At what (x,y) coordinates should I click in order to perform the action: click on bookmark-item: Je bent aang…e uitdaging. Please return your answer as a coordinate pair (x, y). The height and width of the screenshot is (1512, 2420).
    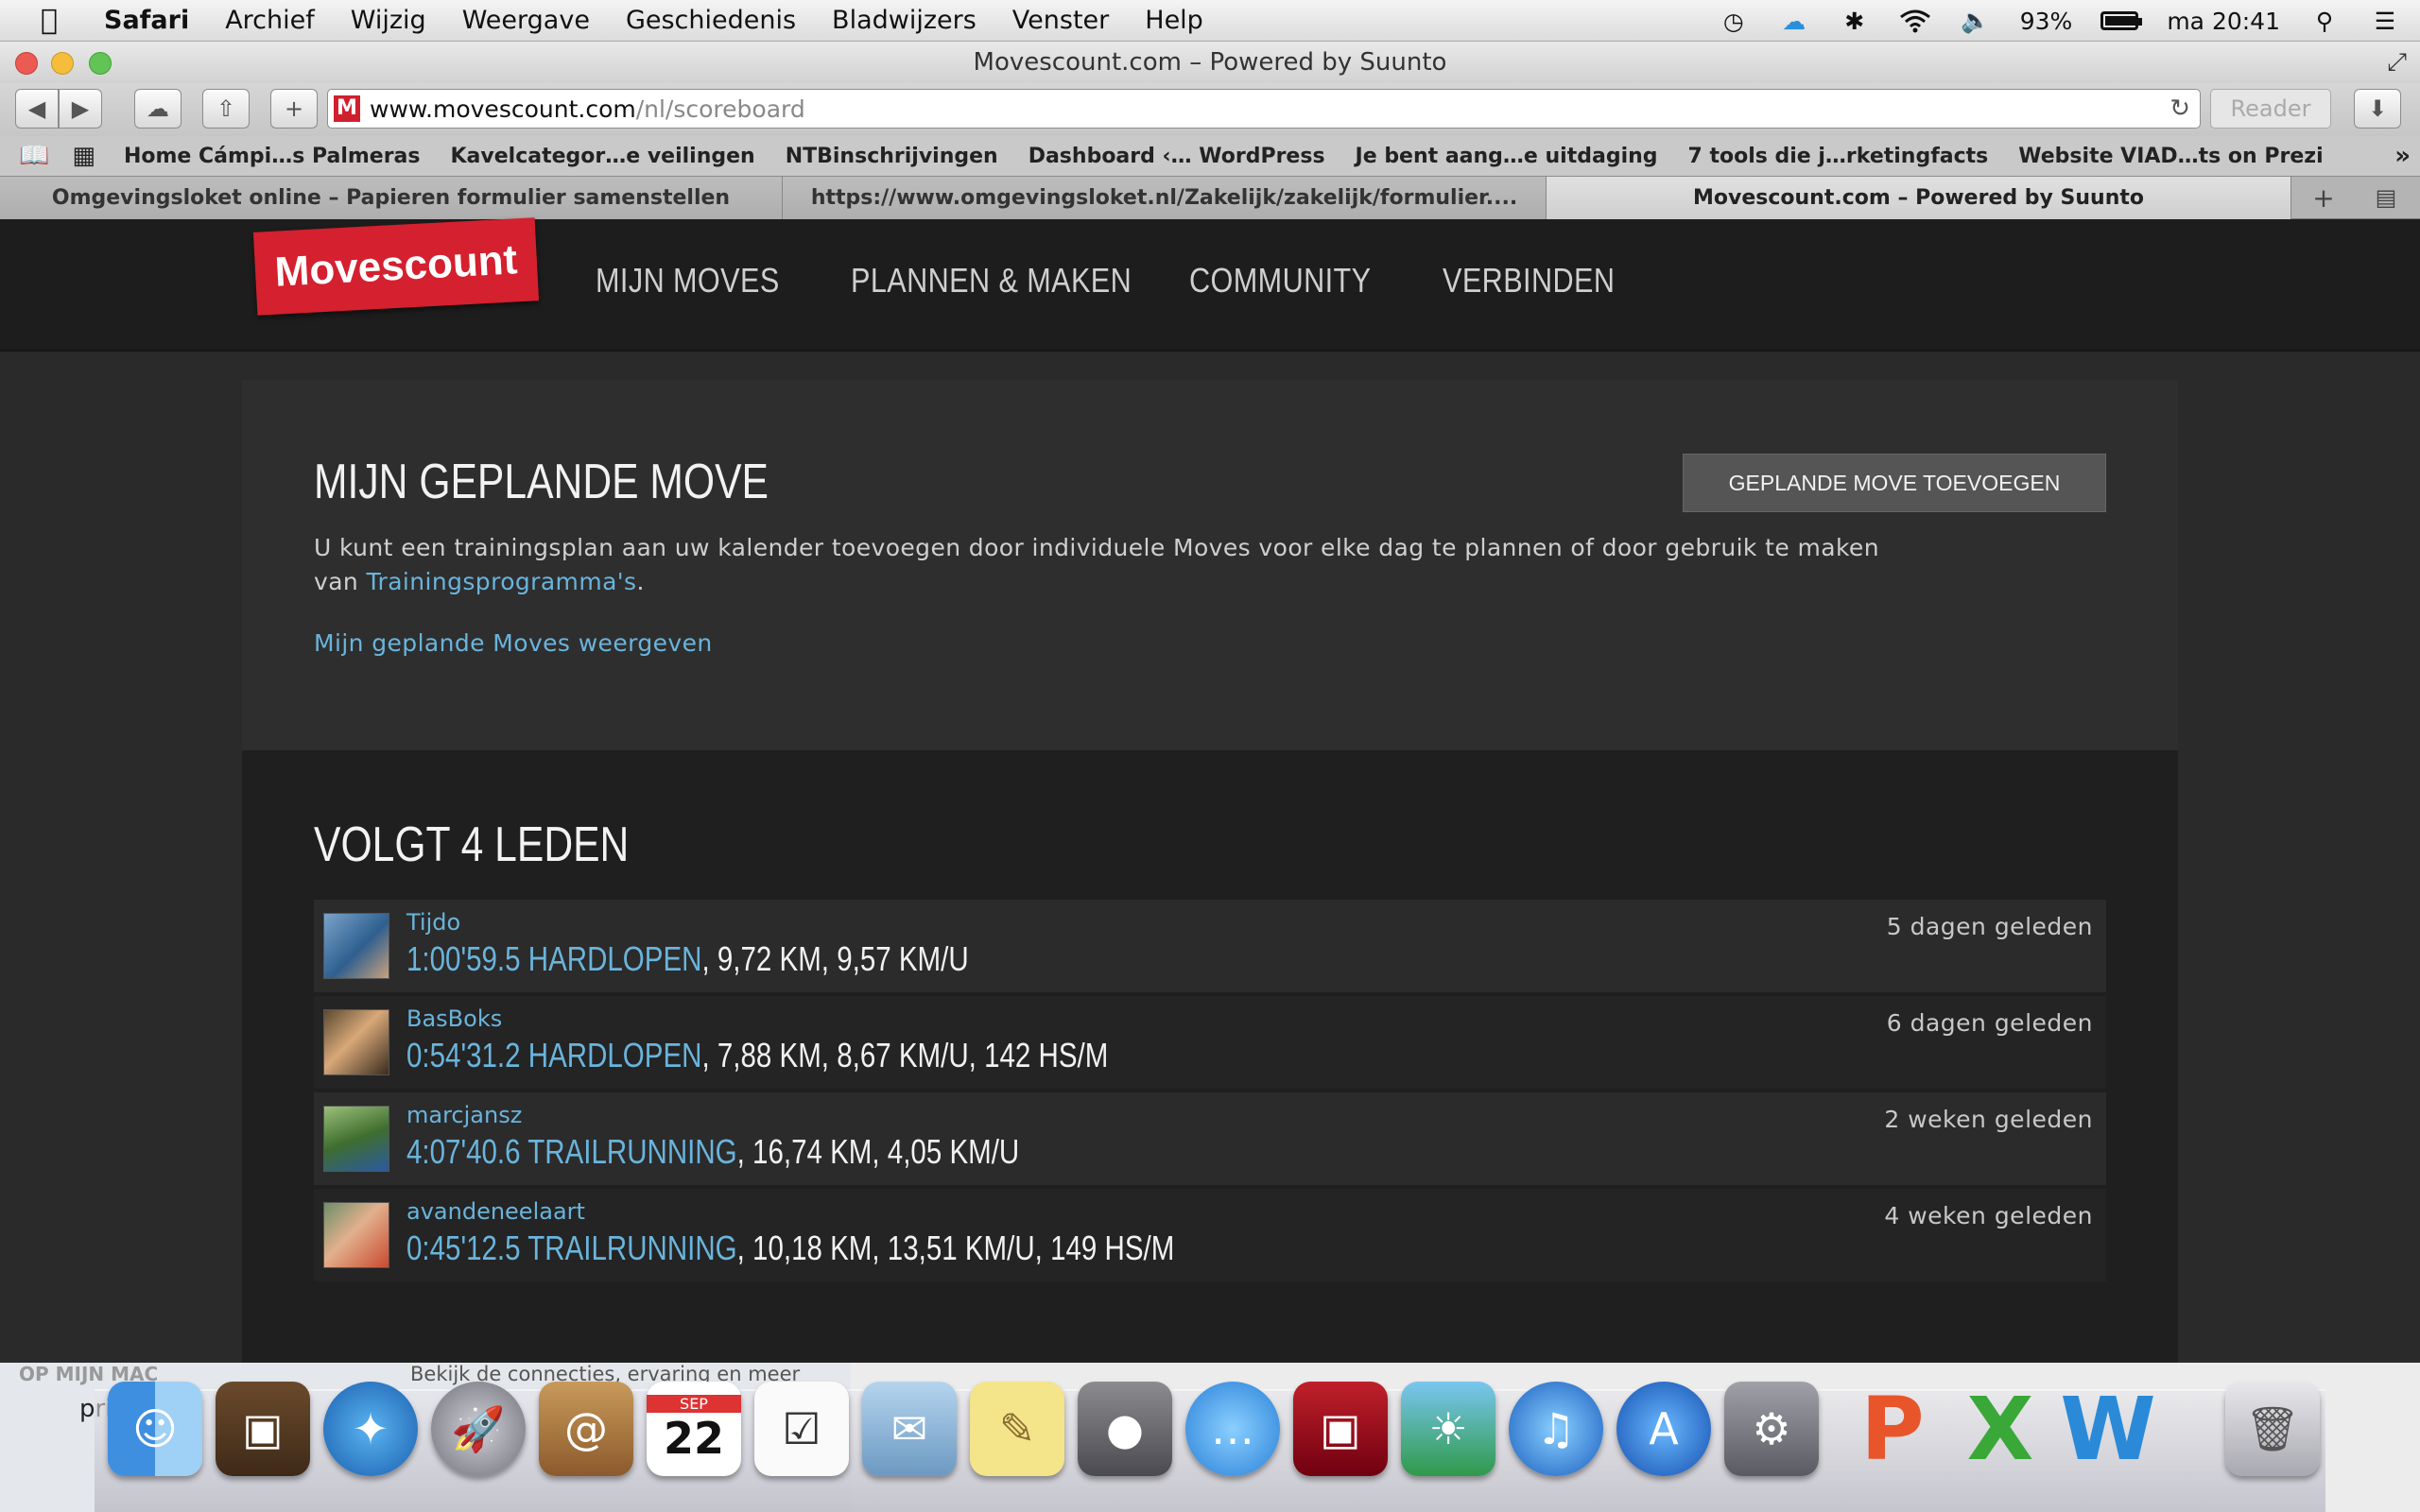
    Looking at the image, I should click on (1507, 156).